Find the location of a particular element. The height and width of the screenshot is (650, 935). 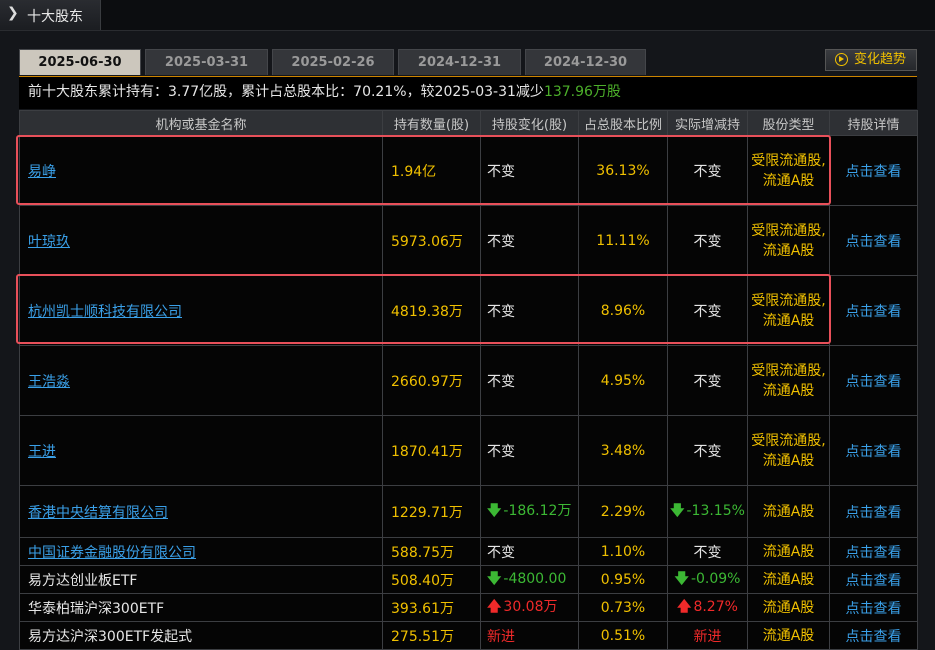

table-row: 王浩淼 2660.97万 不变 4.95% 不变 受限流通股,流通A股 点击查看 is located at coordinates (468, 380).